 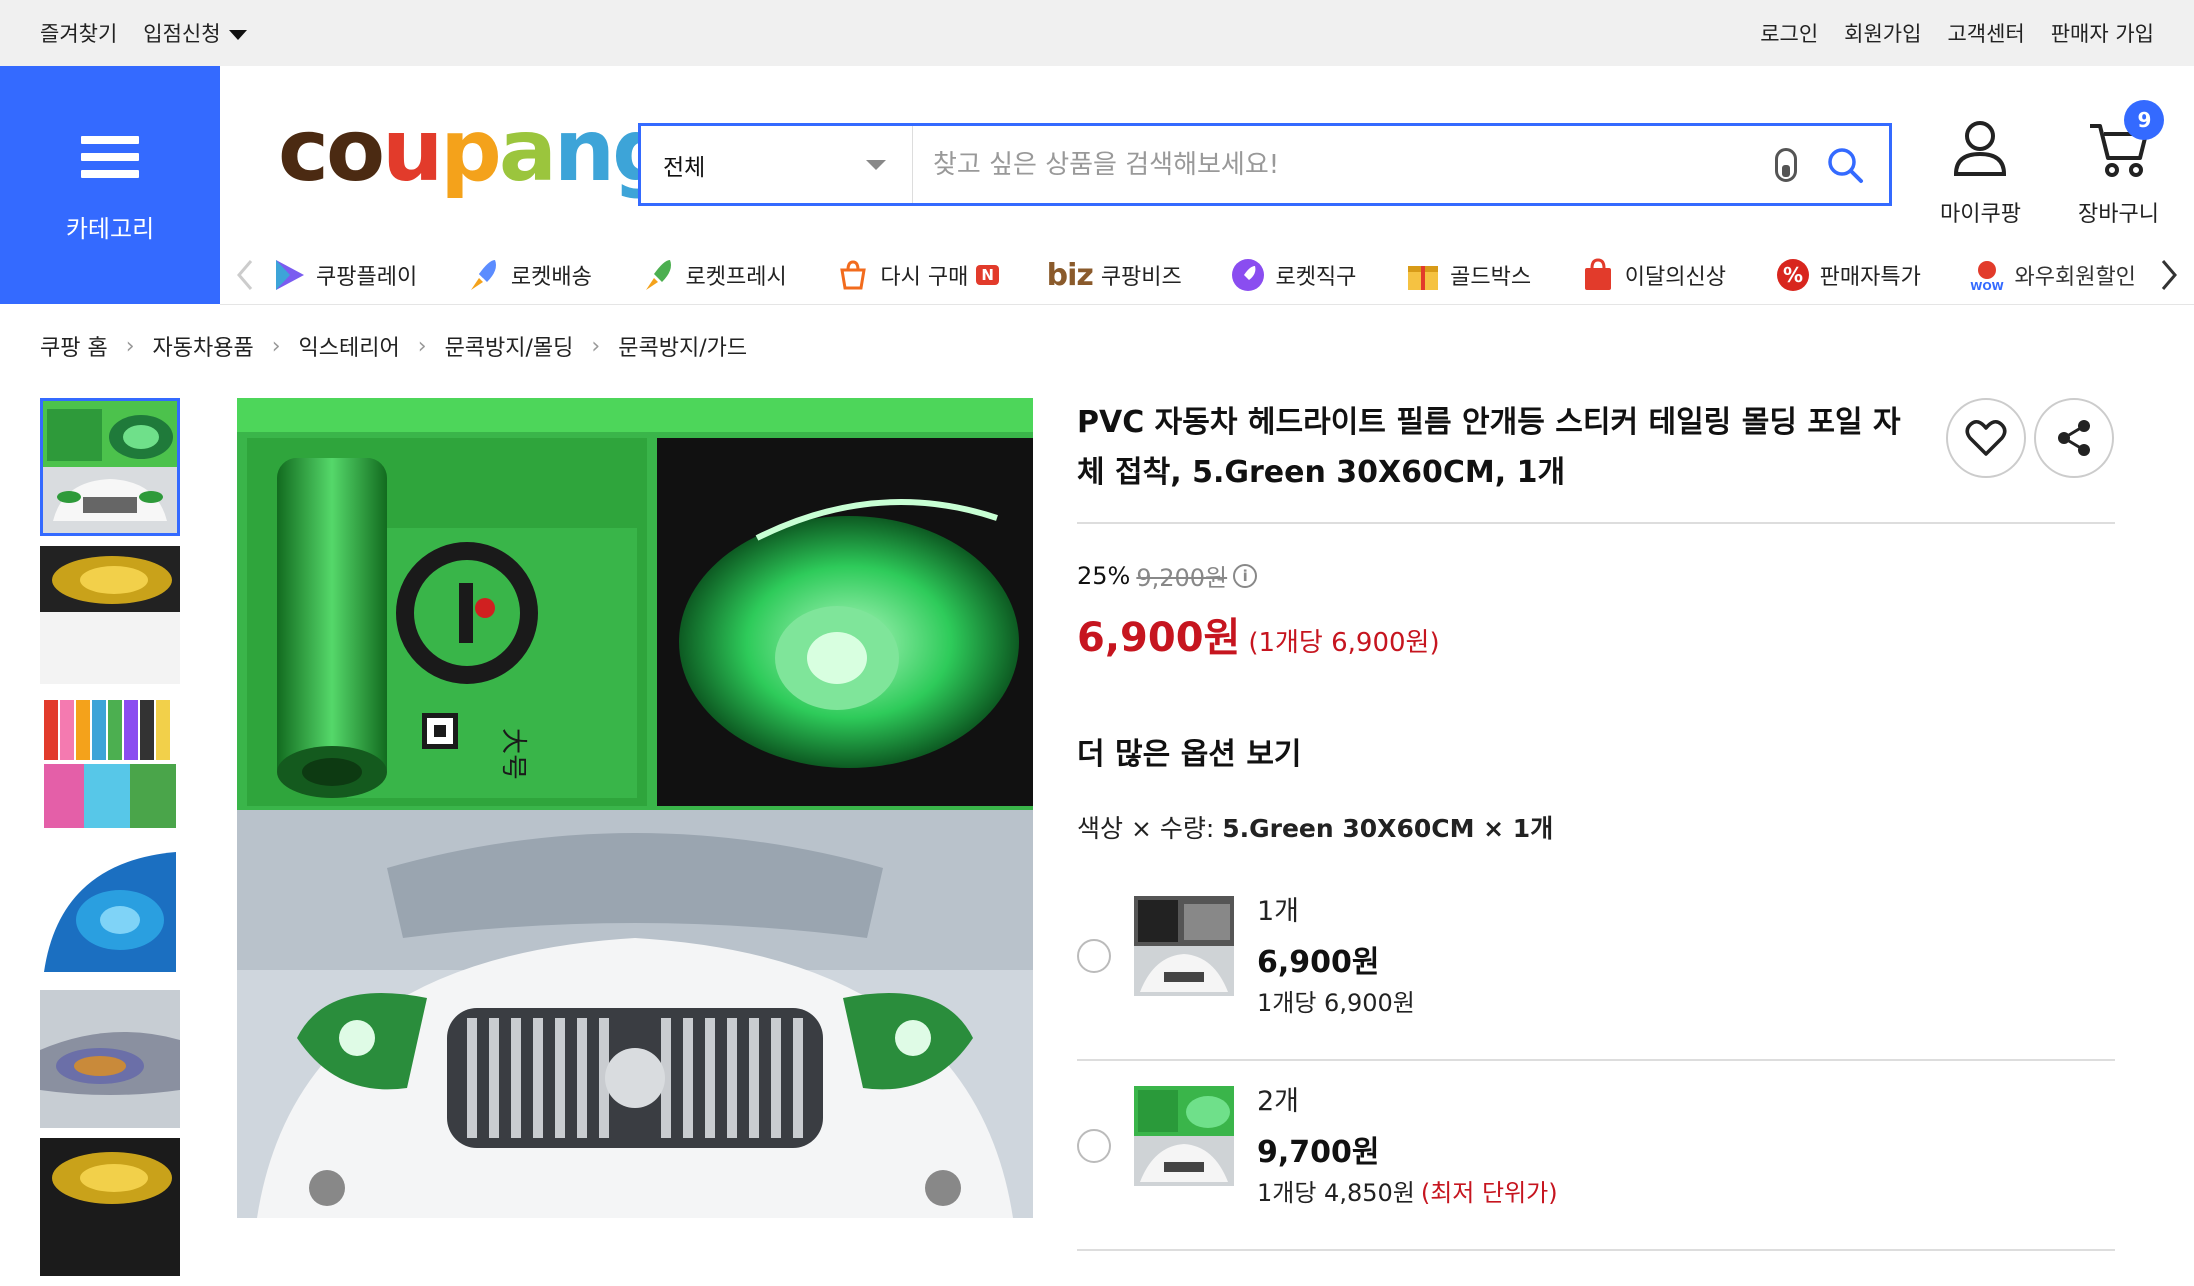 I want to click on seller-signup-link: 판매자 가입, so click(x=2102, y=33).